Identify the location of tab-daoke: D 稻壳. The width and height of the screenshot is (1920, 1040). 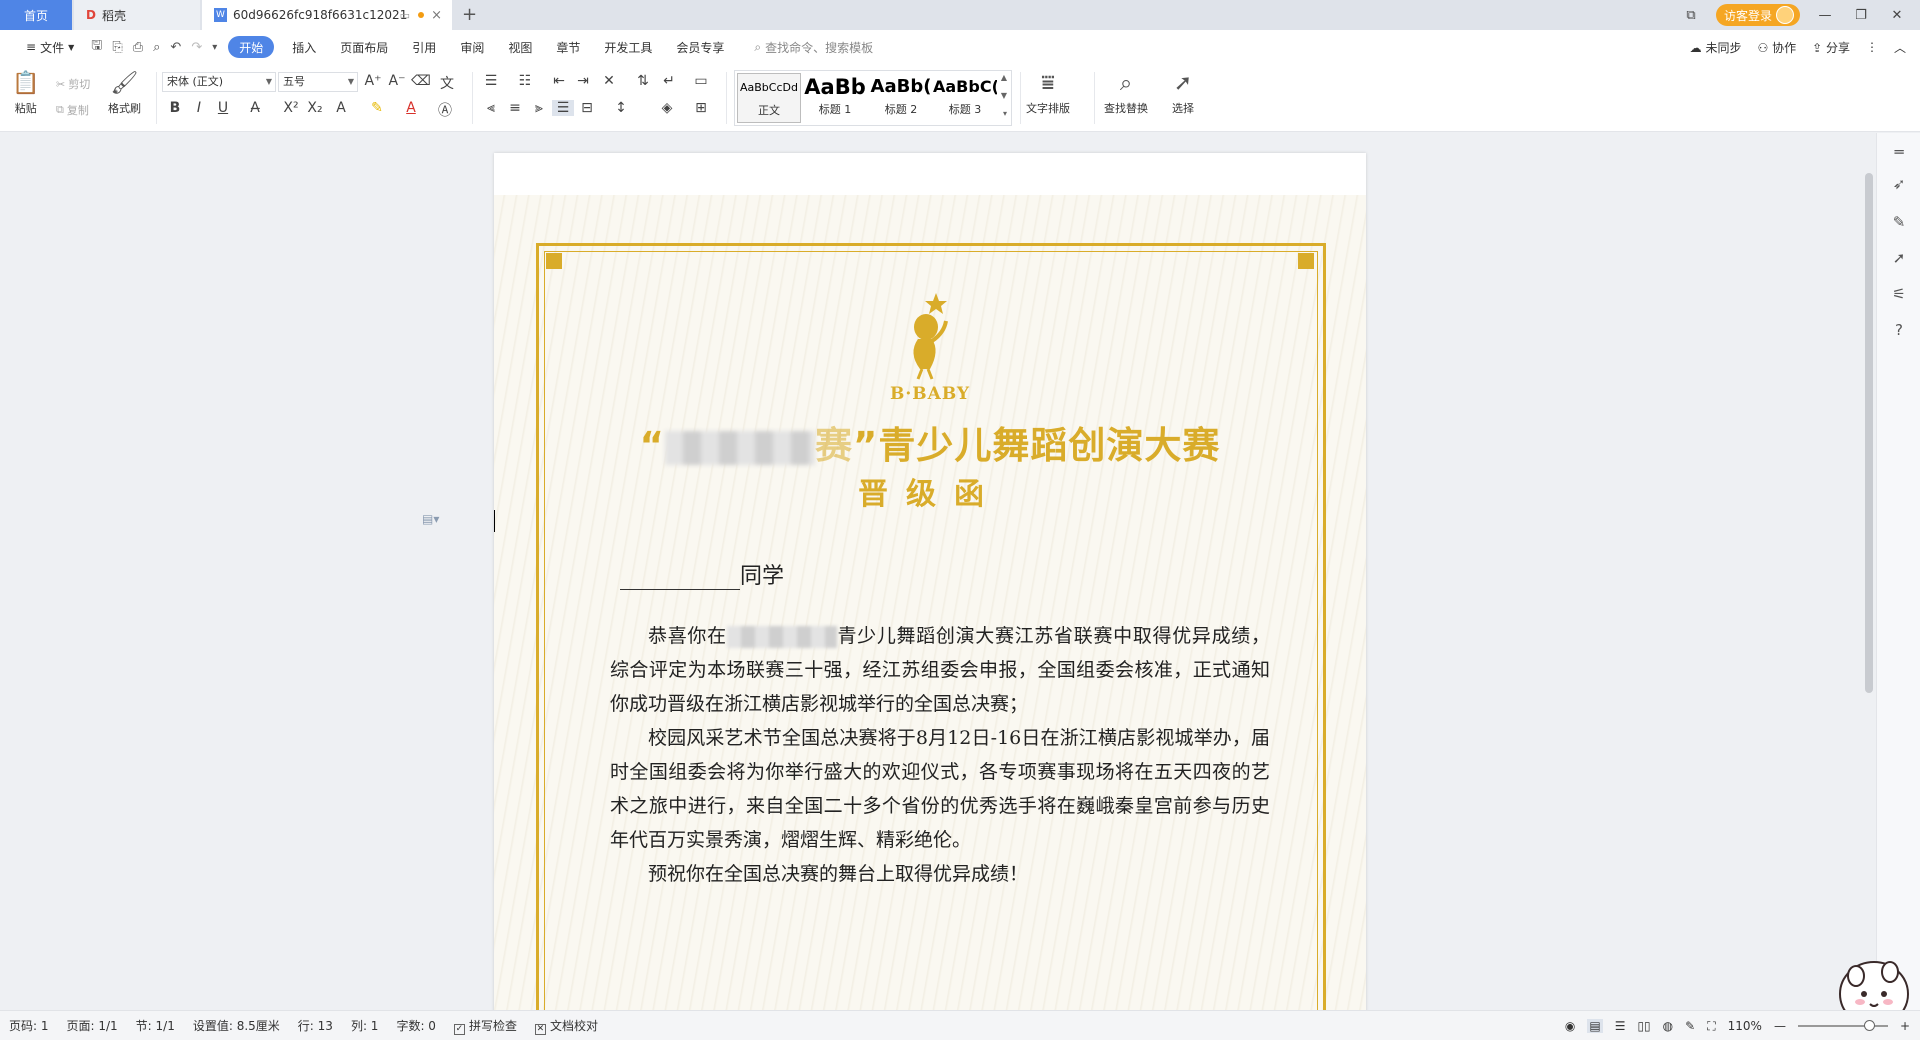
(137, 15).